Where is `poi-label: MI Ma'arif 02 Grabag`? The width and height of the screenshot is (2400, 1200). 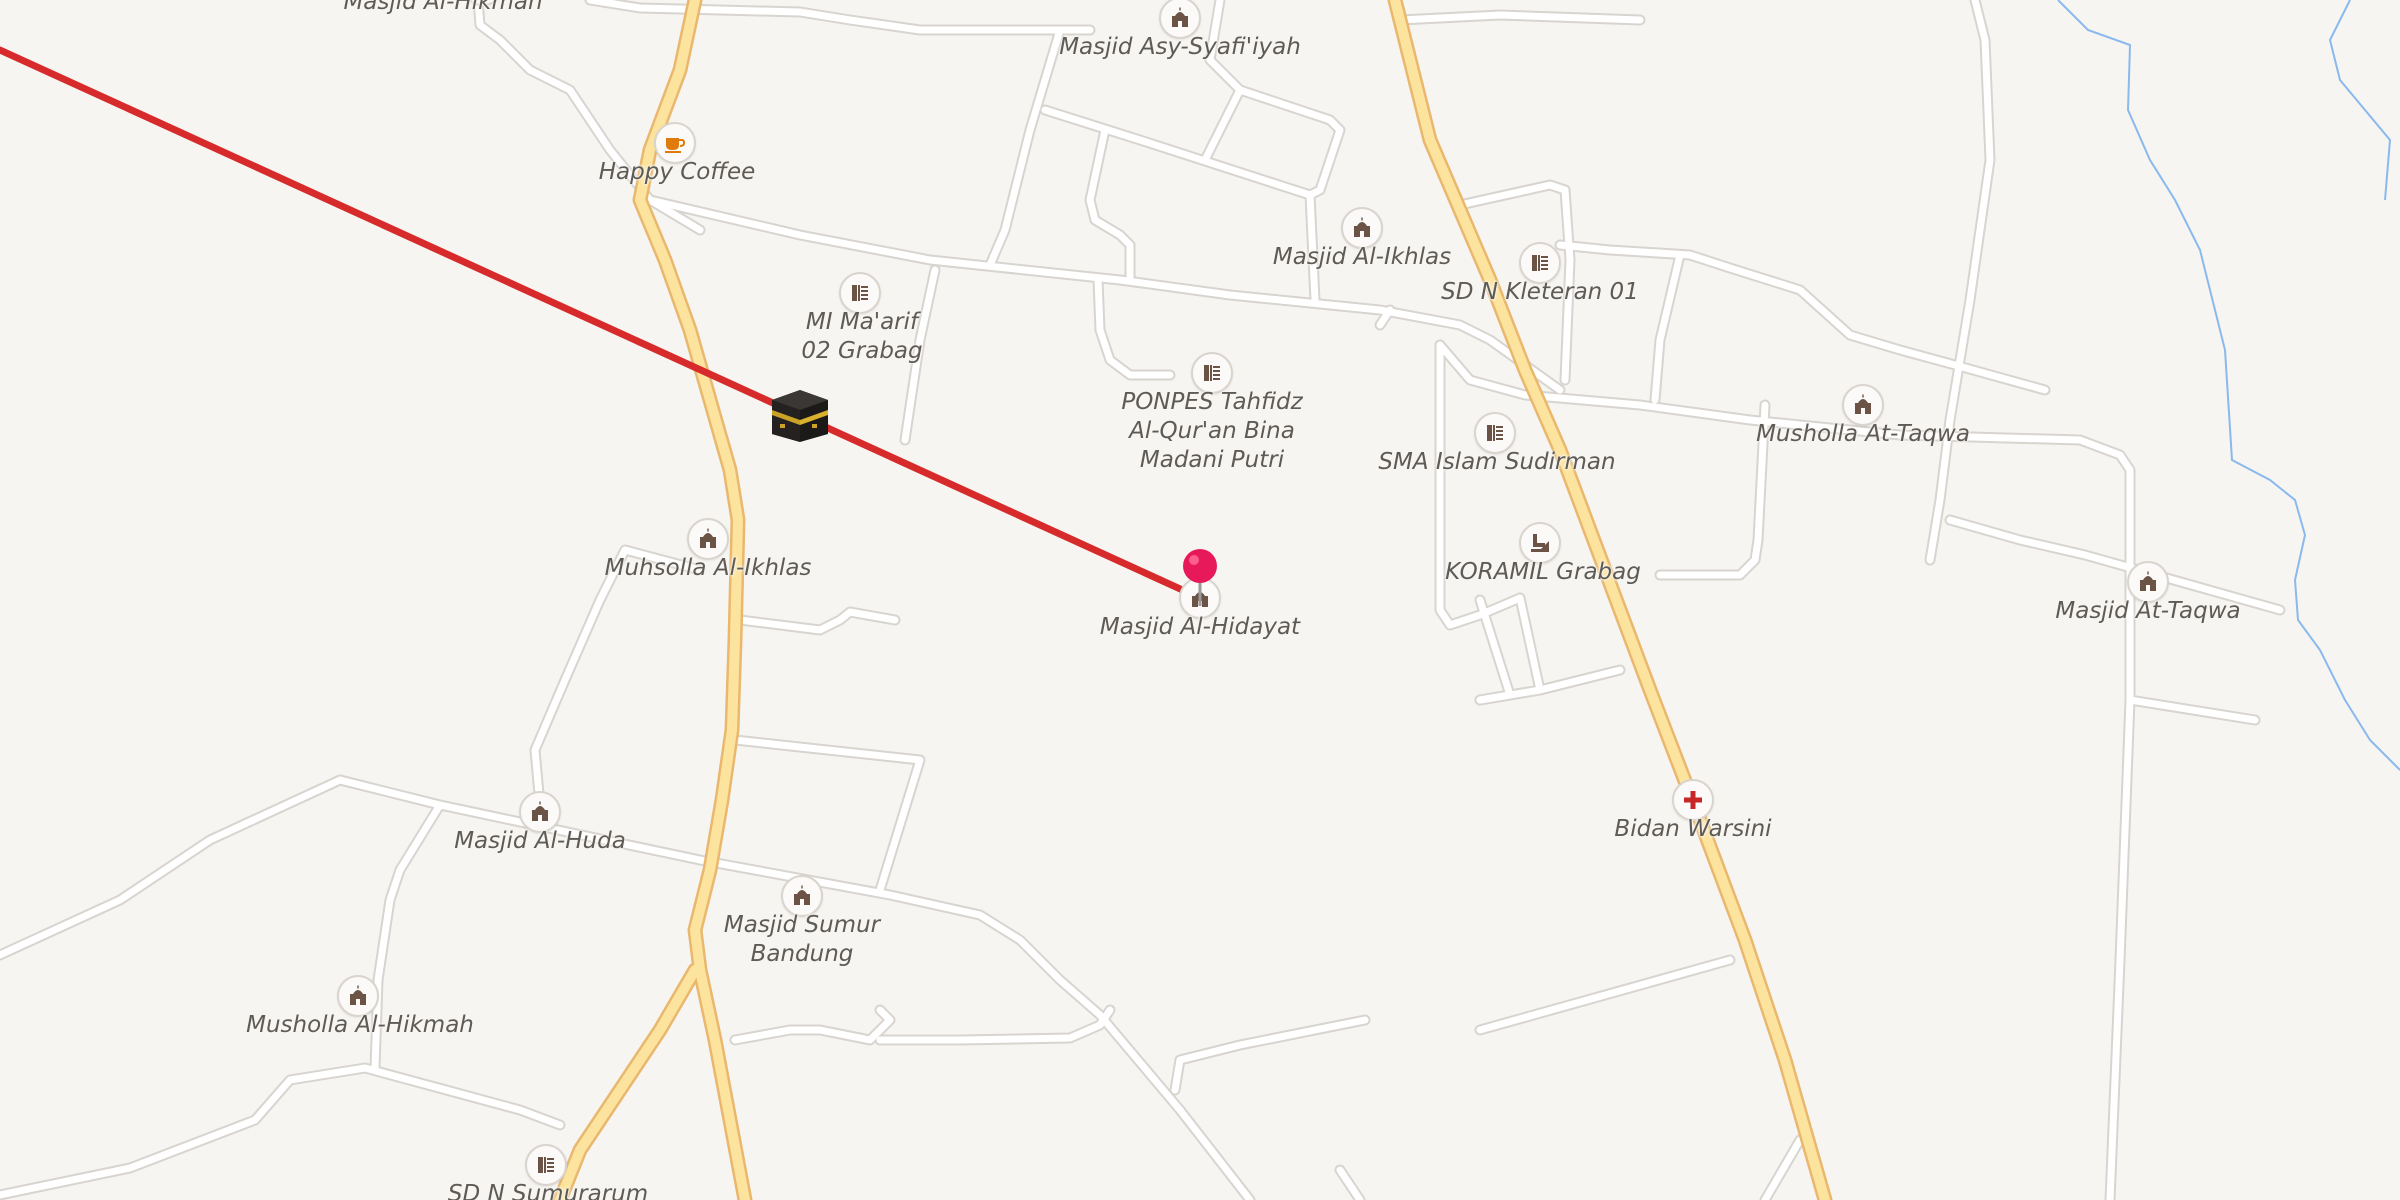
poi-label: MI Ma'arif 02 Grabag is located at coordinates (861, 337).